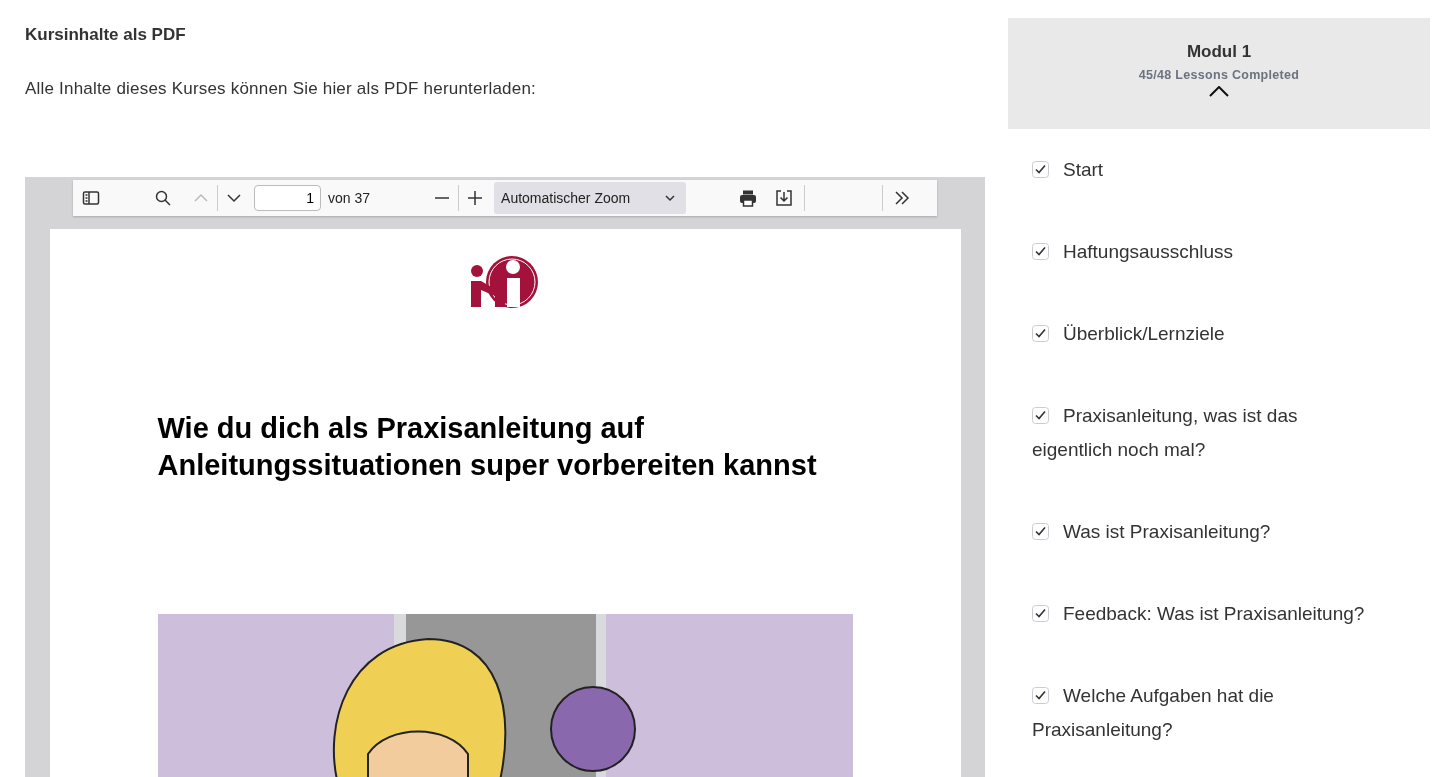  What do you see at coordinates (163, 198) in the screenshot?
I see `search-icon` at bounding box center [163, 198].